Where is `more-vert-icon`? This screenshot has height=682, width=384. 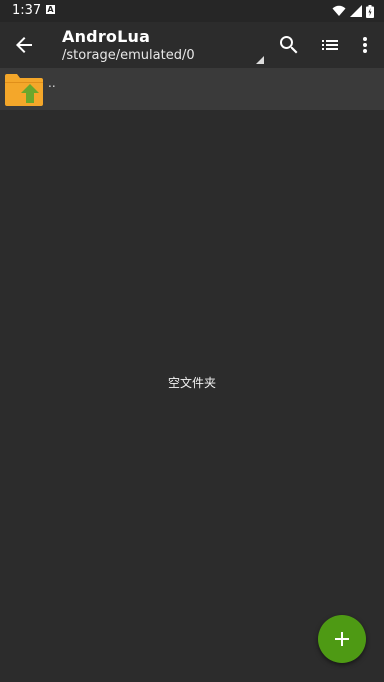 more-vert-icon is located at coordinates (365, 45).